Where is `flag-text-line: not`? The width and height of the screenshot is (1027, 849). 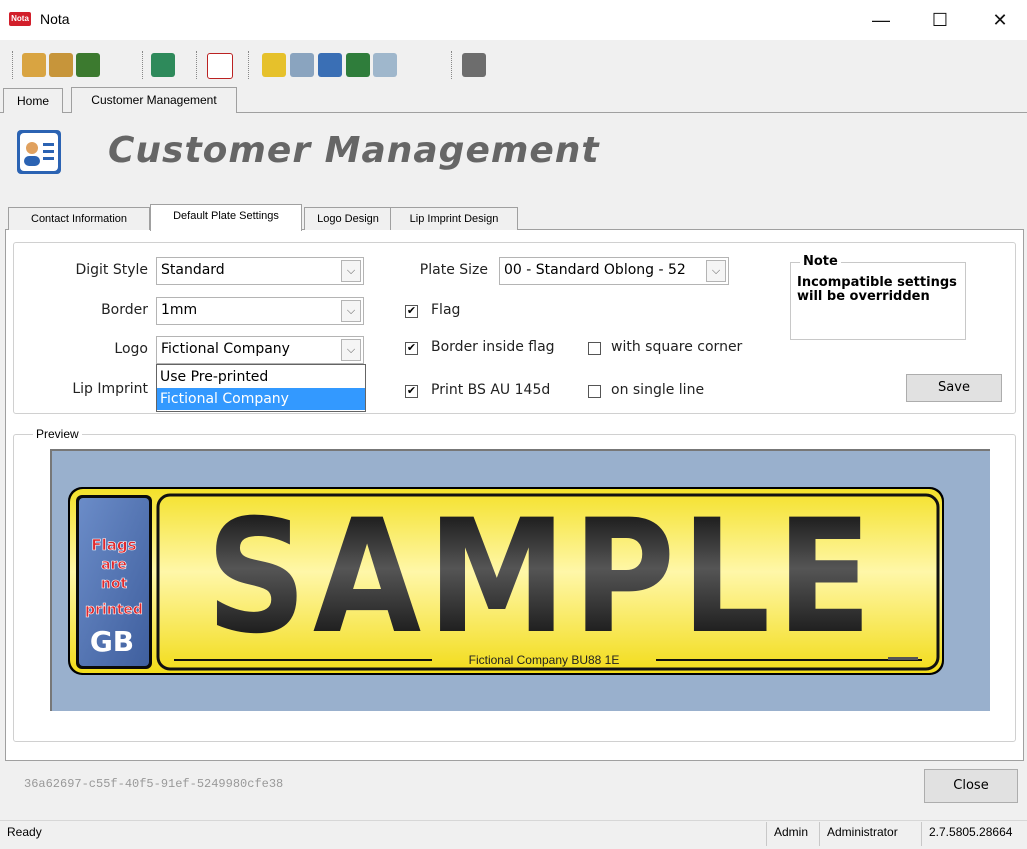 flag-text-line: not is located at coordinates (114, 584).